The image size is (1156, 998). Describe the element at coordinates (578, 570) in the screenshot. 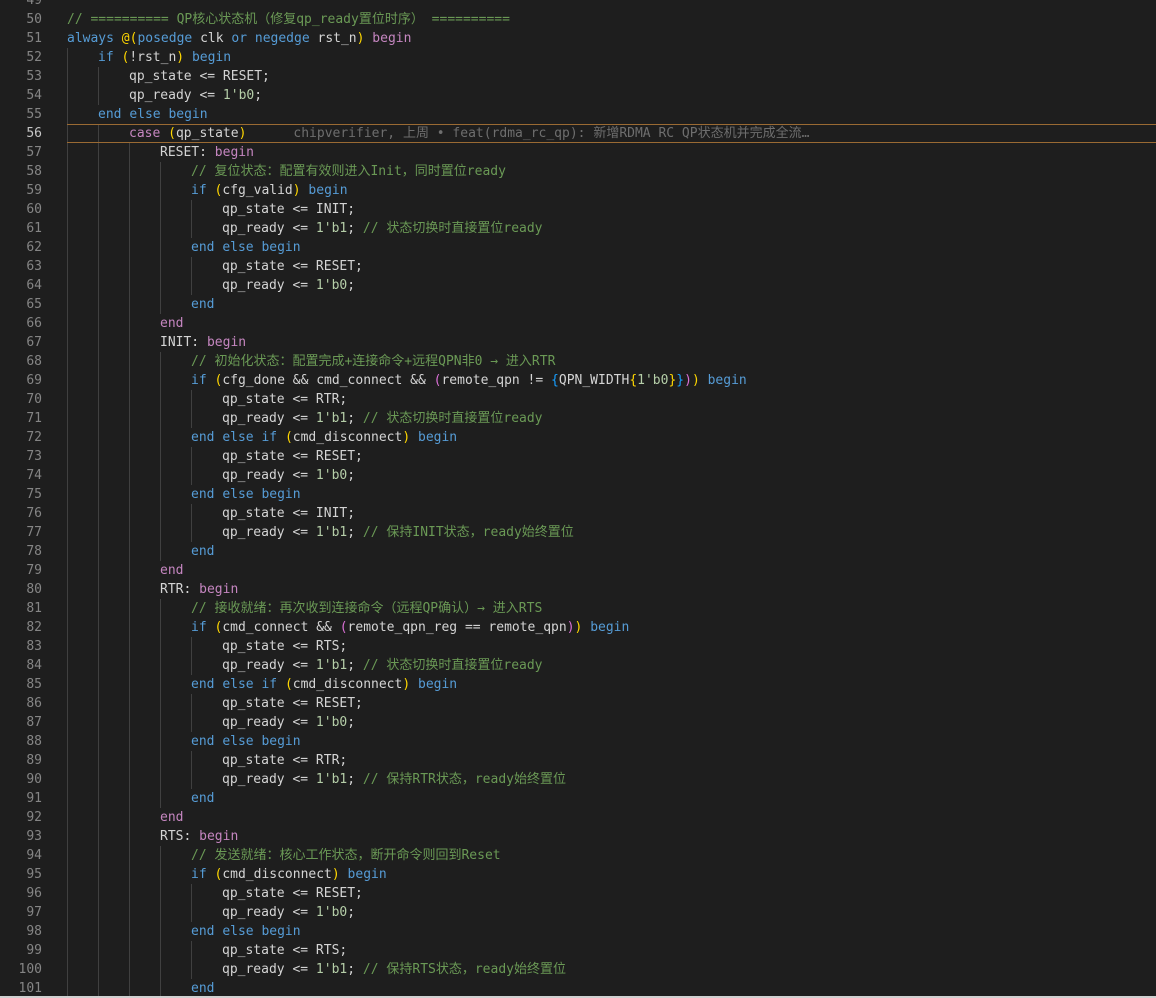

I see `code-line: 79 end` at that location.